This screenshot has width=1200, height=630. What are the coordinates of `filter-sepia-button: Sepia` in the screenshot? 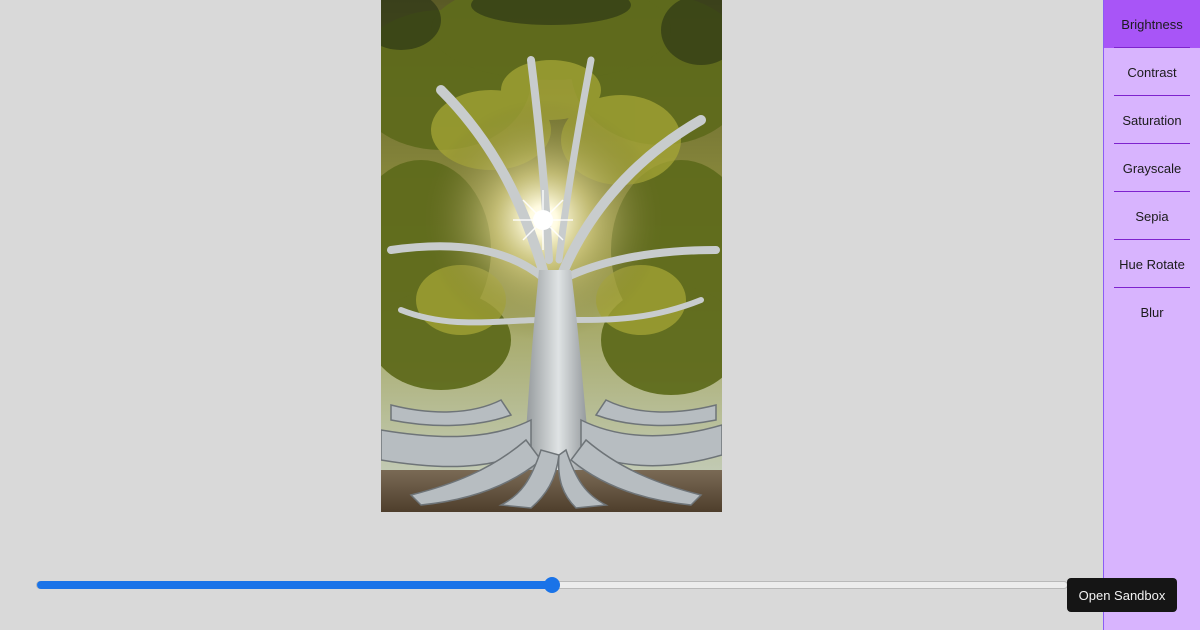 It's located at (1152, 216).